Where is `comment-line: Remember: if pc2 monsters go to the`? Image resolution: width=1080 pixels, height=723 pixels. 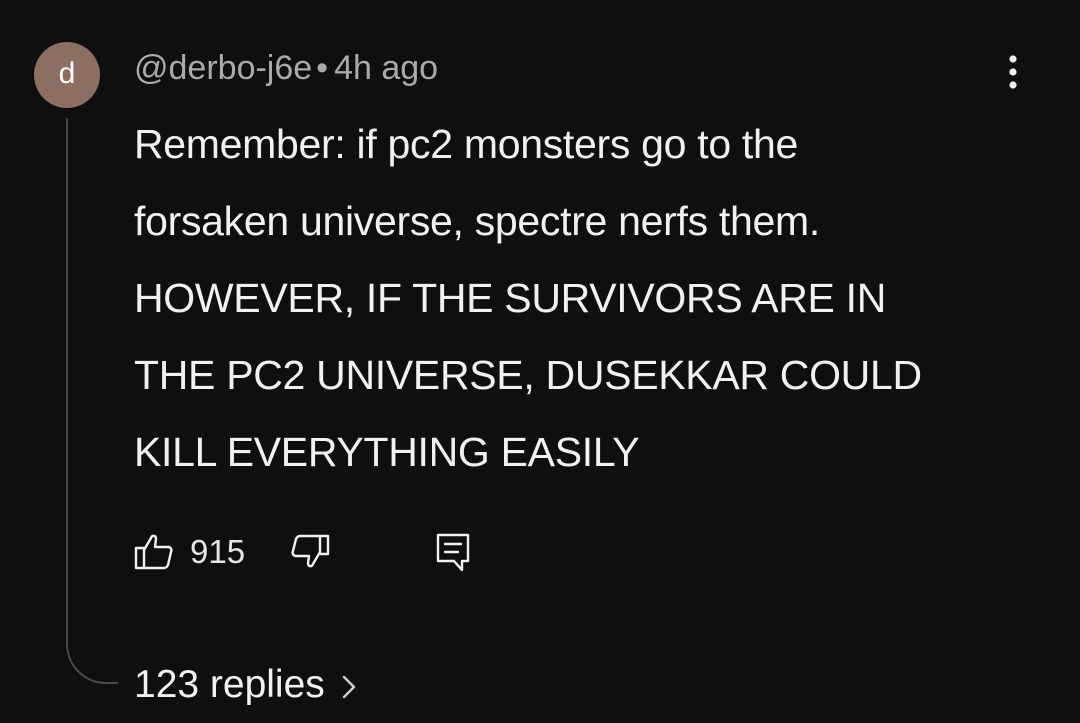 comment-line: Remember: if pc2 monsters go to the is located at coordinates (466, 144).